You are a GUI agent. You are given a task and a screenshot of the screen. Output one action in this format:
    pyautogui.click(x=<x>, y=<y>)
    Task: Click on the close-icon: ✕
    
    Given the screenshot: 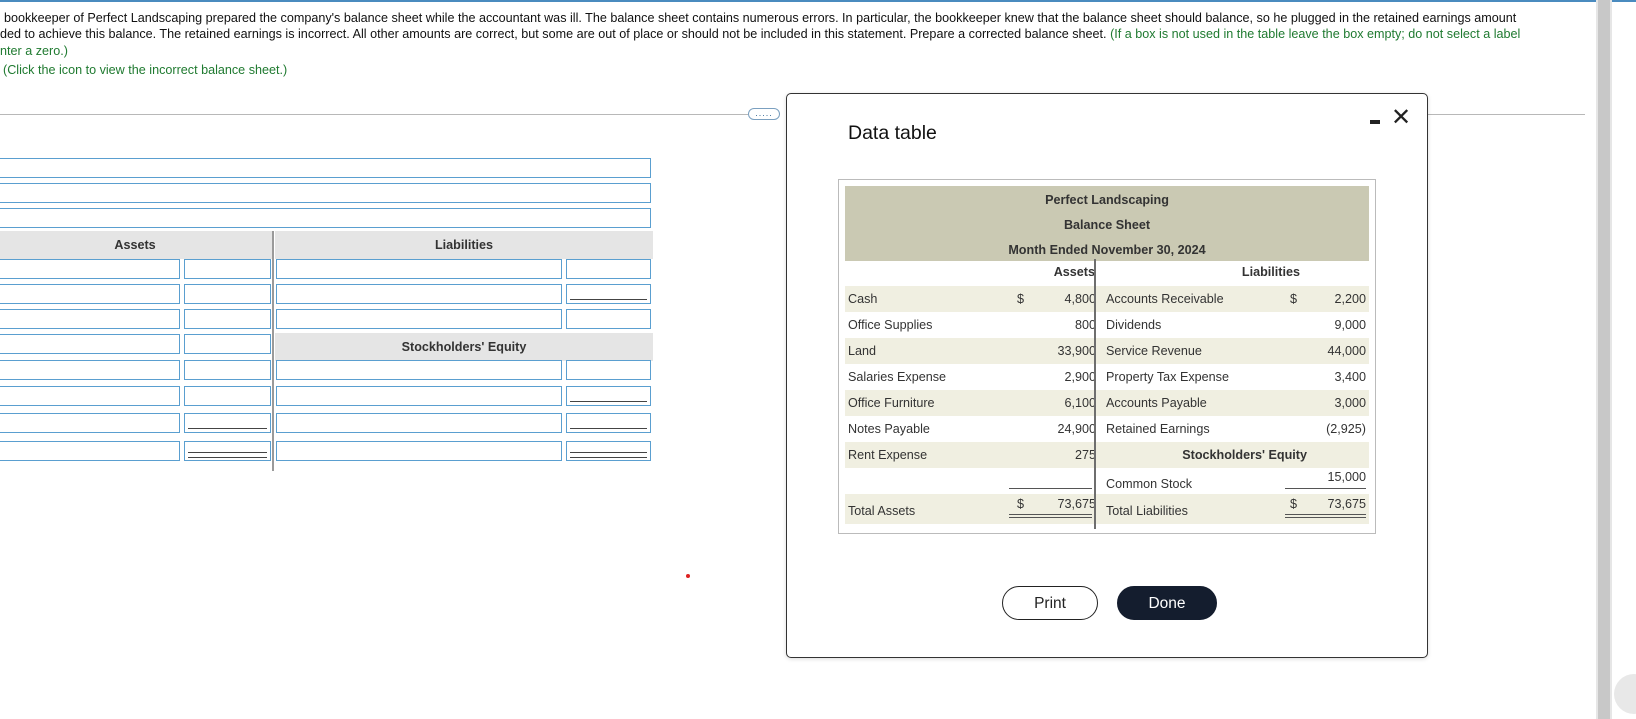 What is the action you would take?
    pyautogui.click(x=1401, y=118)
    